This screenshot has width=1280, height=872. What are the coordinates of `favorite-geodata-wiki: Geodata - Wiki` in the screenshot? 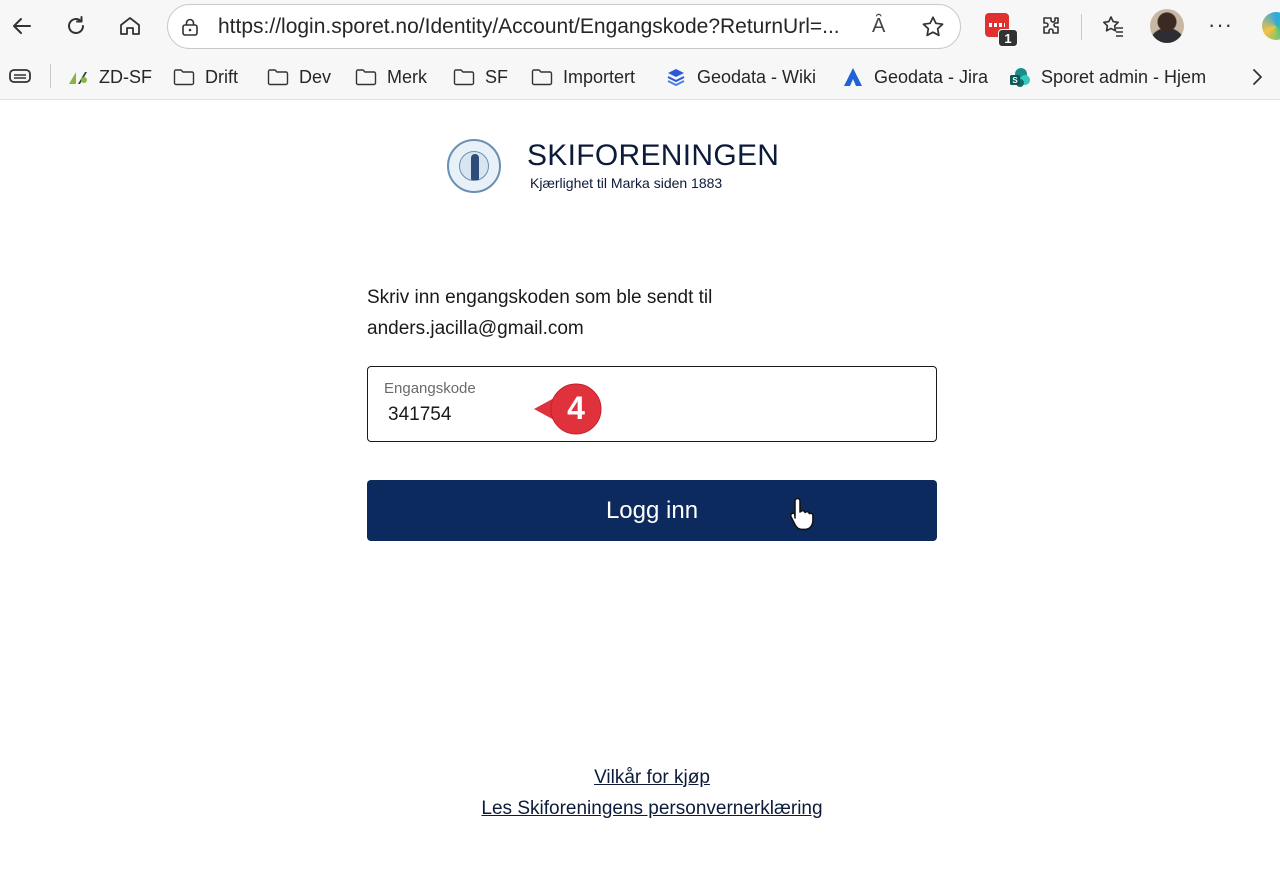 It's located at (740, 77).